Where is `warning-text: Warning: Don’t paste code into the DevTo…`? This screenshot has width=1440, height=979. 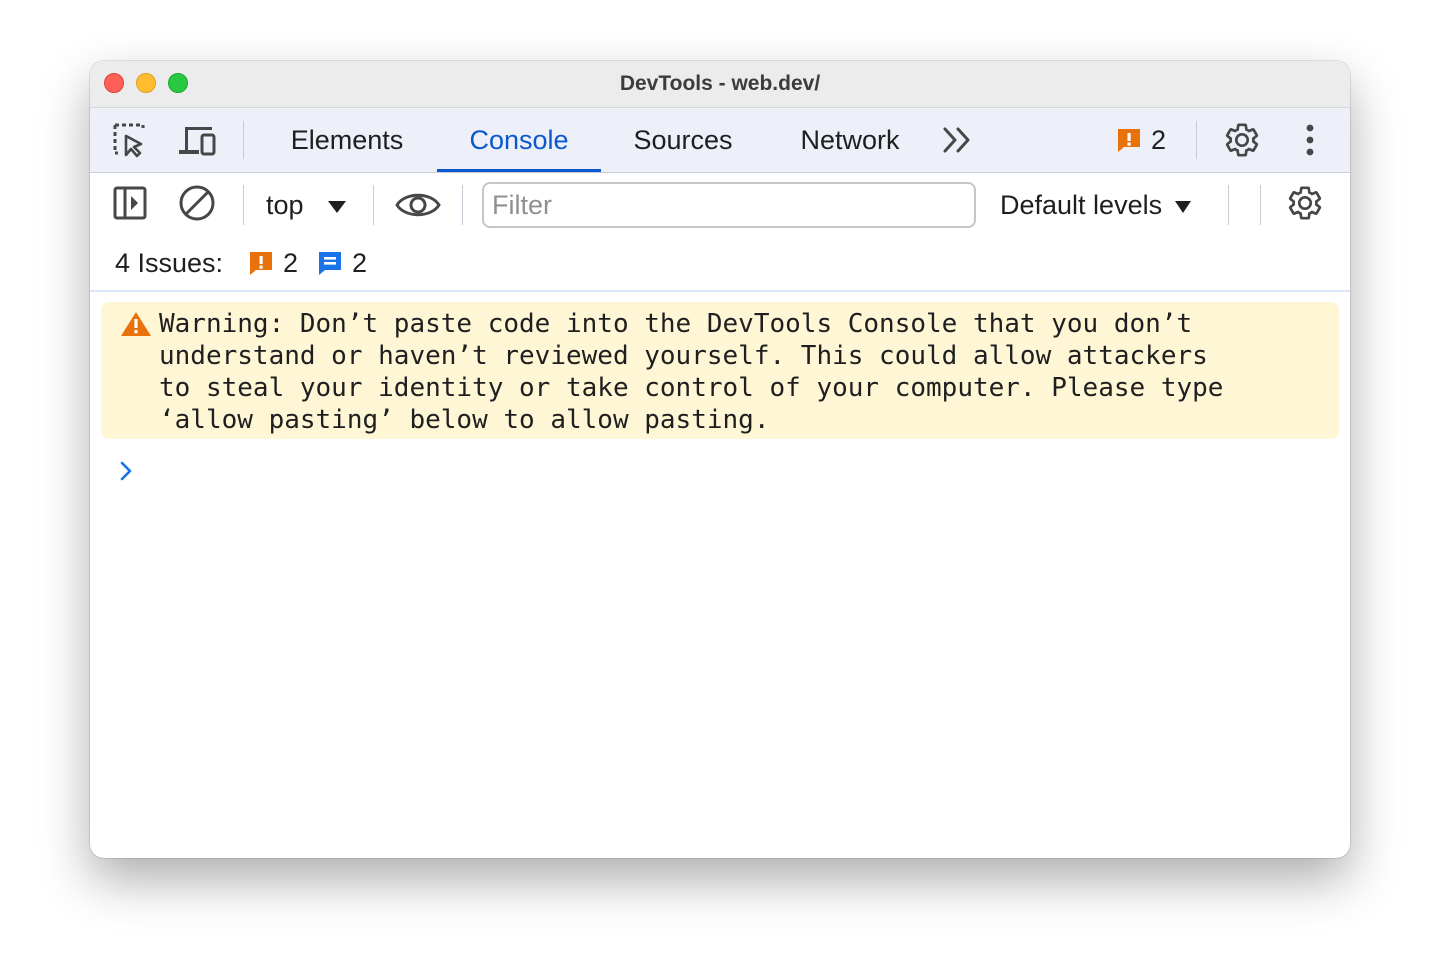 warning-text: Warning: Don’t paste code into the DevTo… is located at coordinates (691, 372).